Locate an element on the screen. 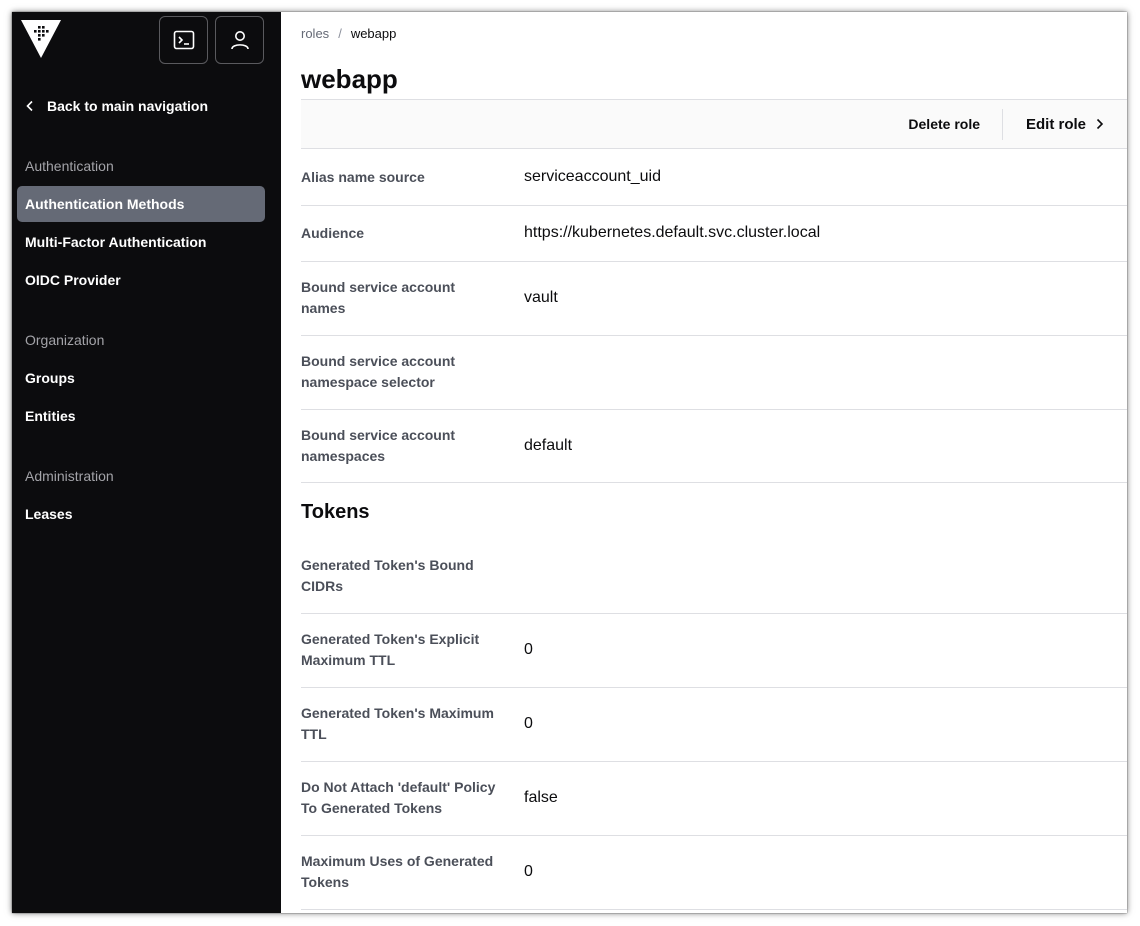 This screenshot has height=926, width=1140. vault-logo-icon is located at coordinates (41, 40).